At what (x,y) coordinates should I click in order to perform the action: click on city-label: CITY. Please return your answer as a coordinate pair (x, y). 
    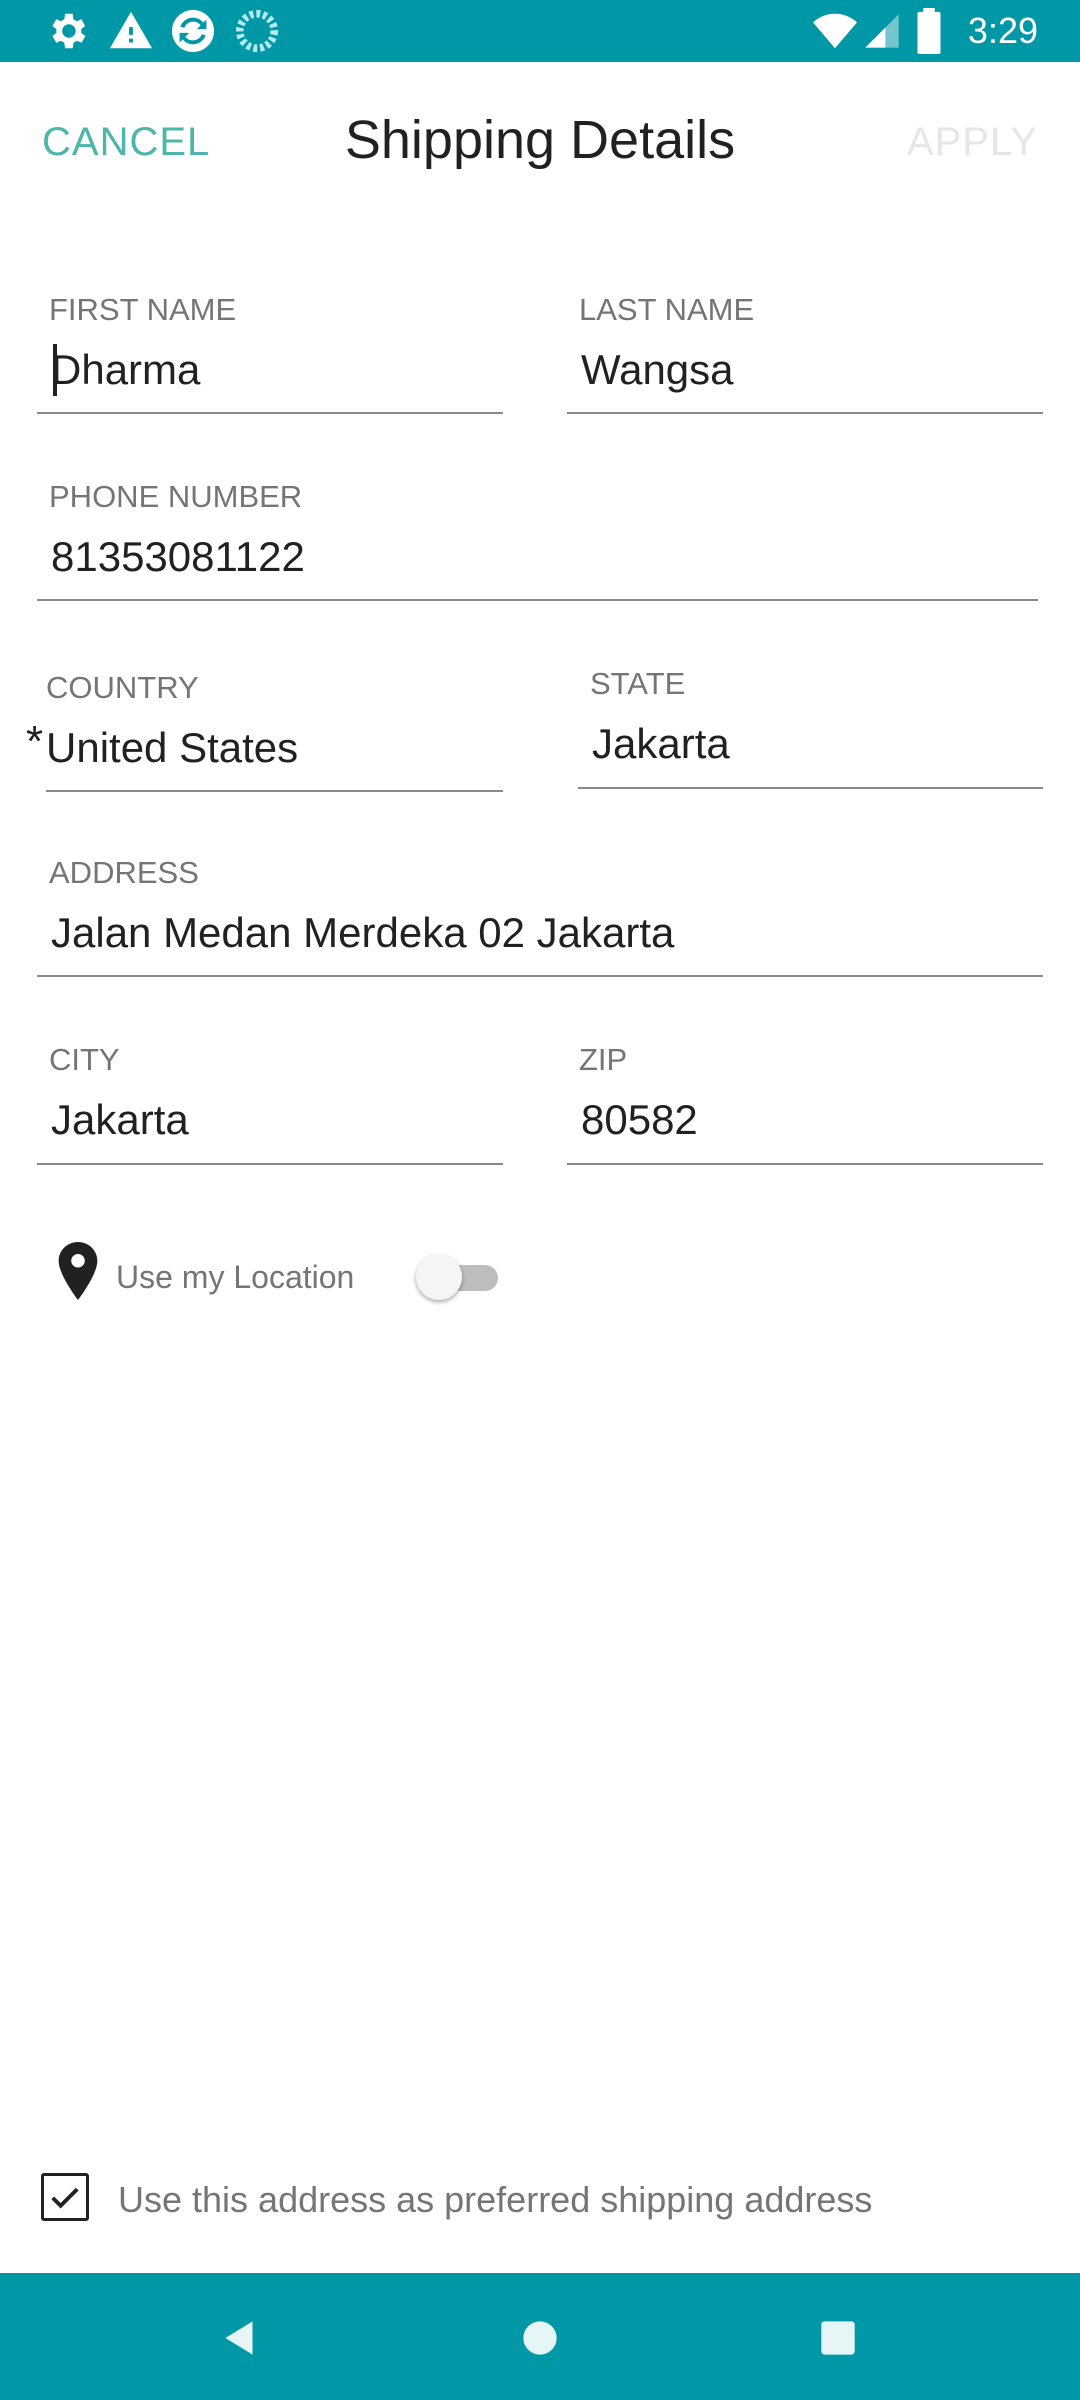
    Looking at the image, I should click on (84, 1059).